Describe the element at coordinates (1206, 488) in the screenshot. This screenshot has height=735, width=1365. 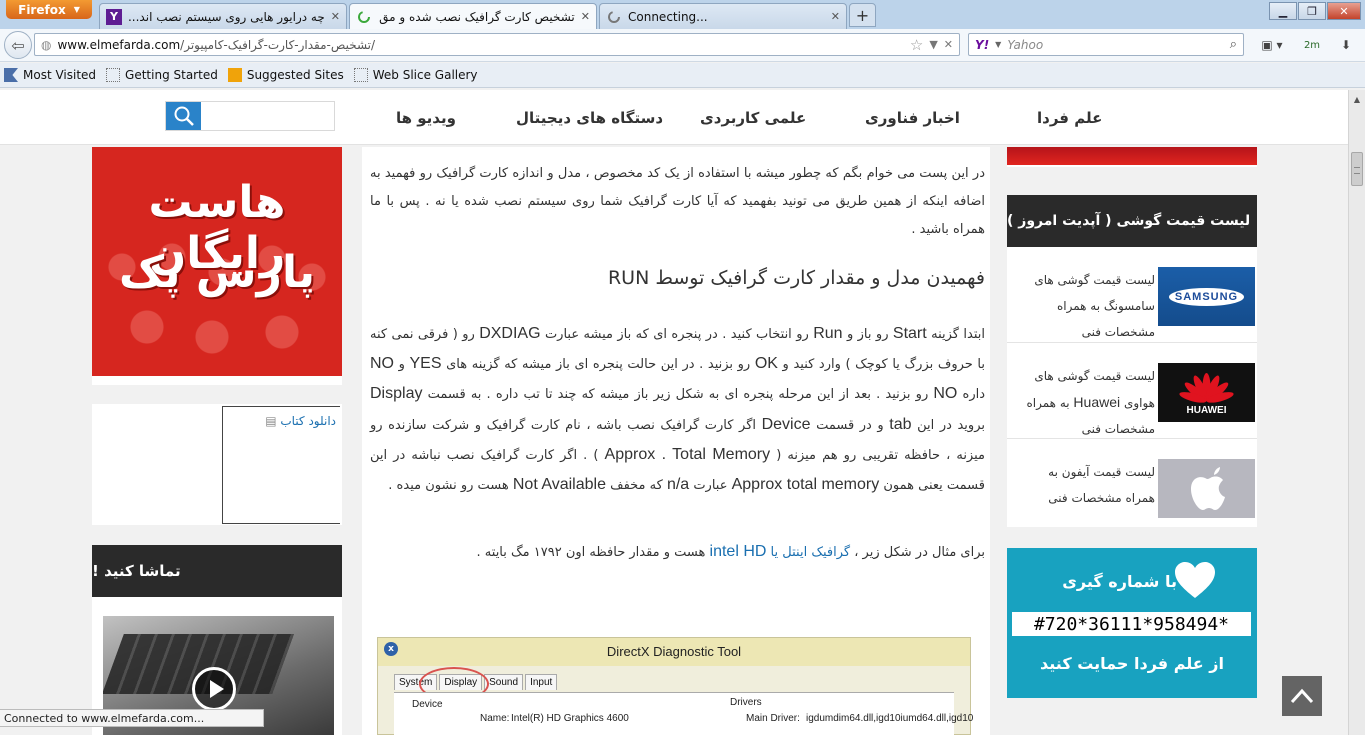
I see `apple-logo-icon` at that location.